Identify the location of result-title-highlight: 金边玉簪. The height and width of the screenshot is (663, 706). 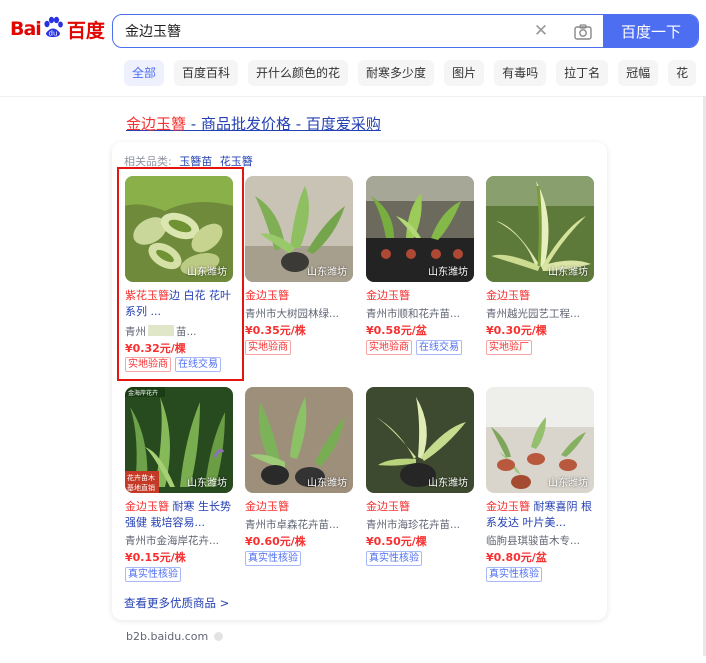
(156, 124).